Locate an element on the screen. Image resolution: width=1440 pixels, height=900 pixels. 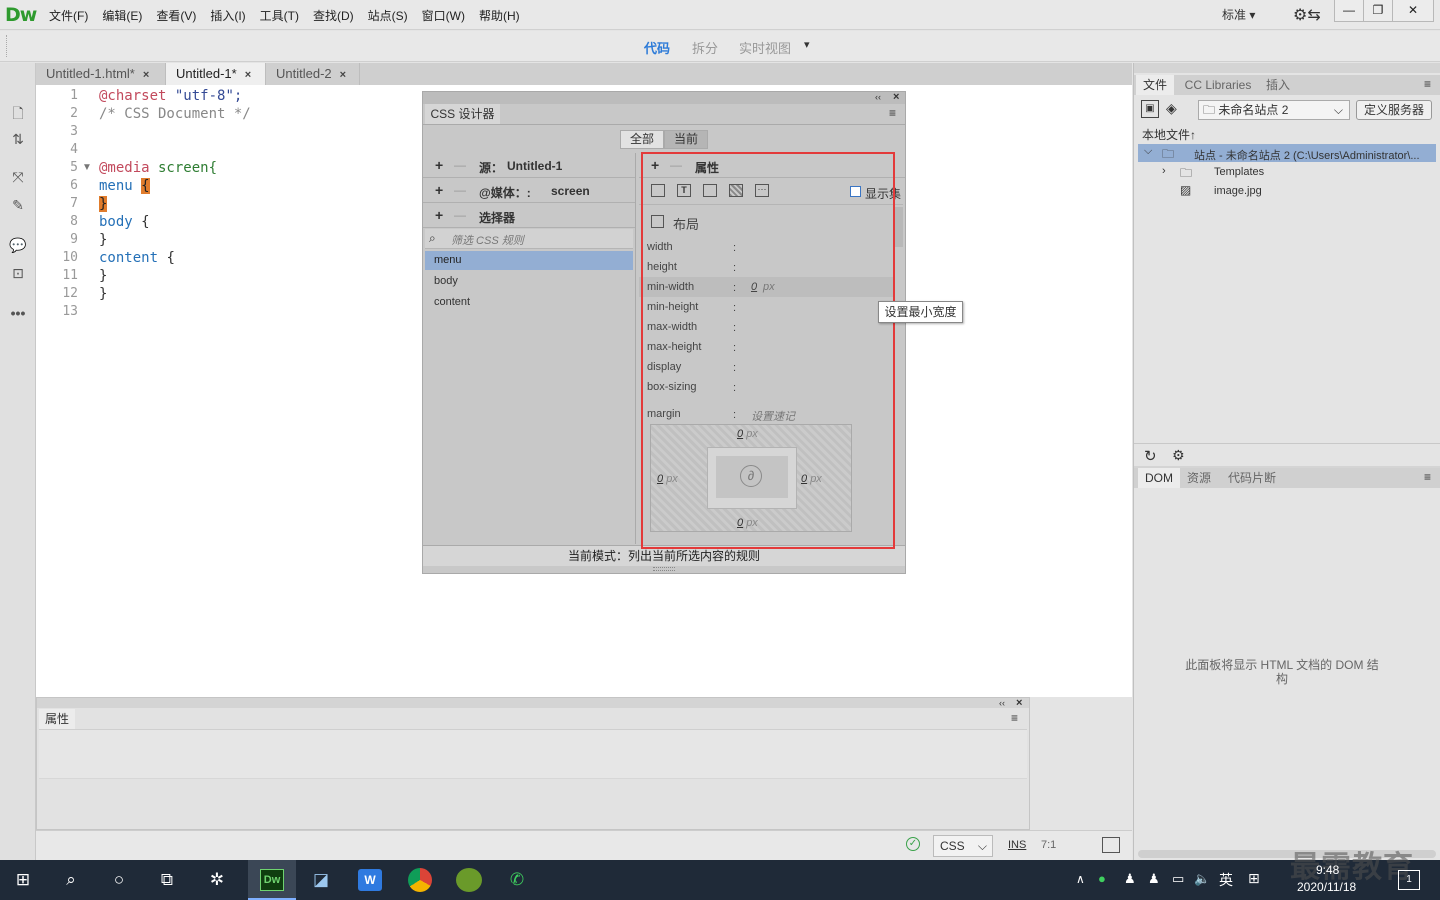
all-mode-button: 全部 is located at coordinates (642, 139).